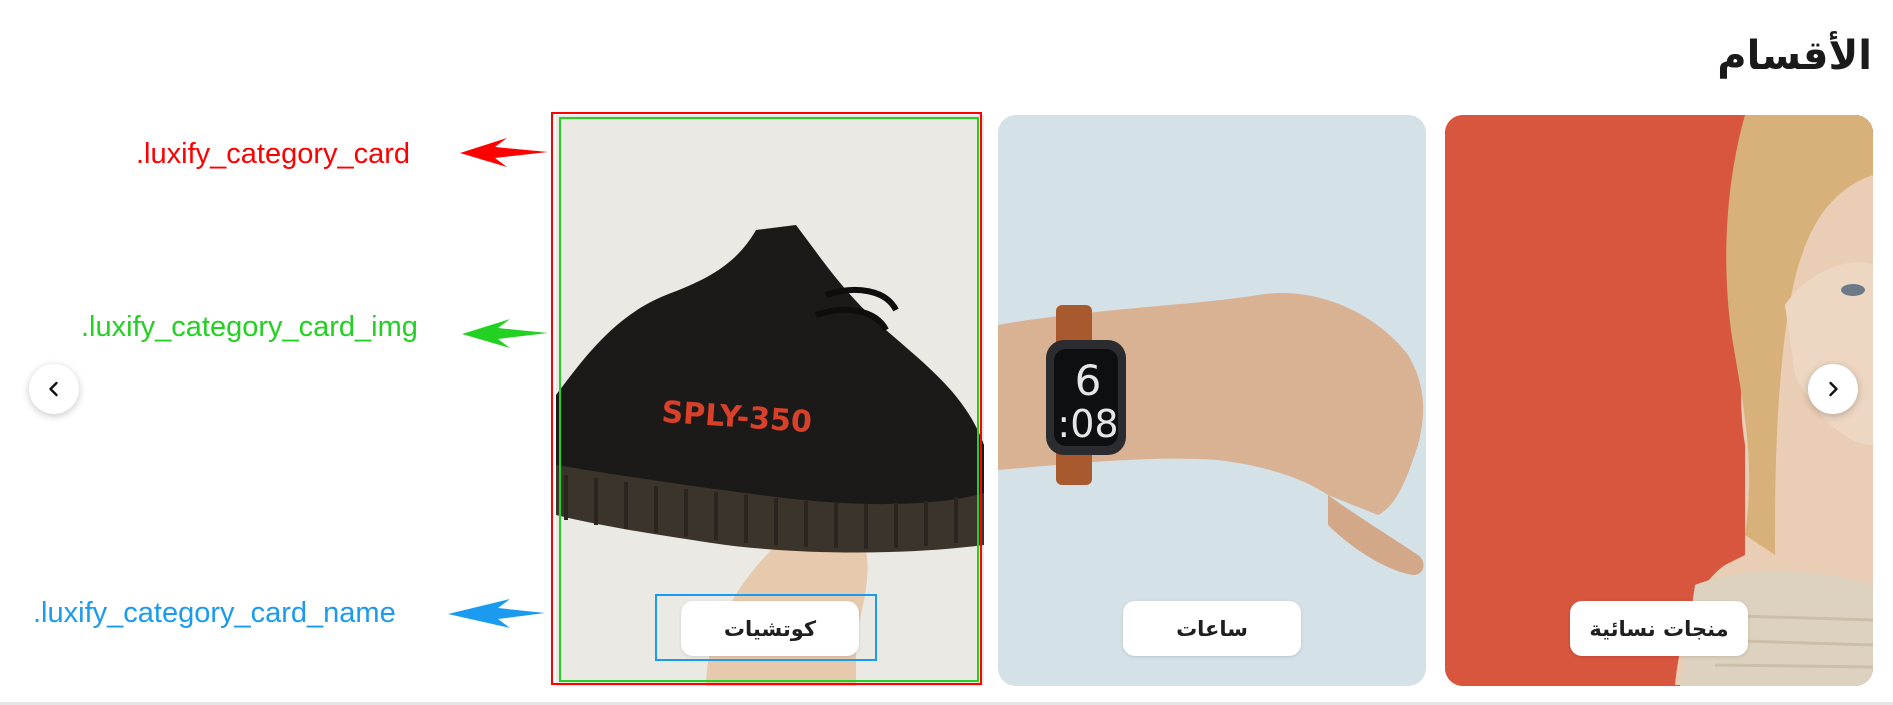 Image resolution: width=1893 pixels, height=705 pixels. Describe the element at coordinates (1794, 56) in the screenshot. I see `section-title: الأقسام` at that location.